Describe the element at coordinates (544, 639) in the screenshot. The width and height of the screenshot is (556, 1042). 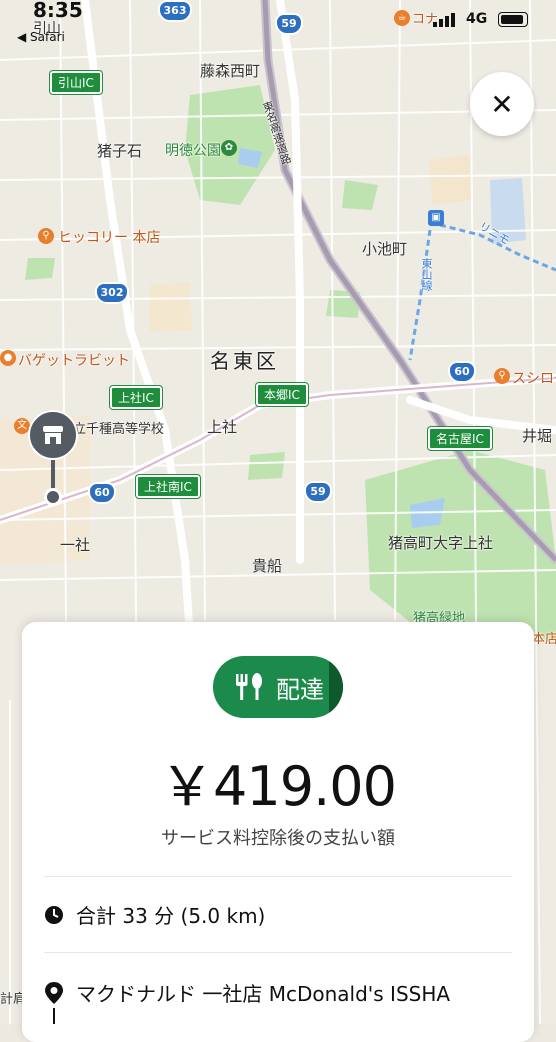
I see `map-label-honten: 本店` at that location.